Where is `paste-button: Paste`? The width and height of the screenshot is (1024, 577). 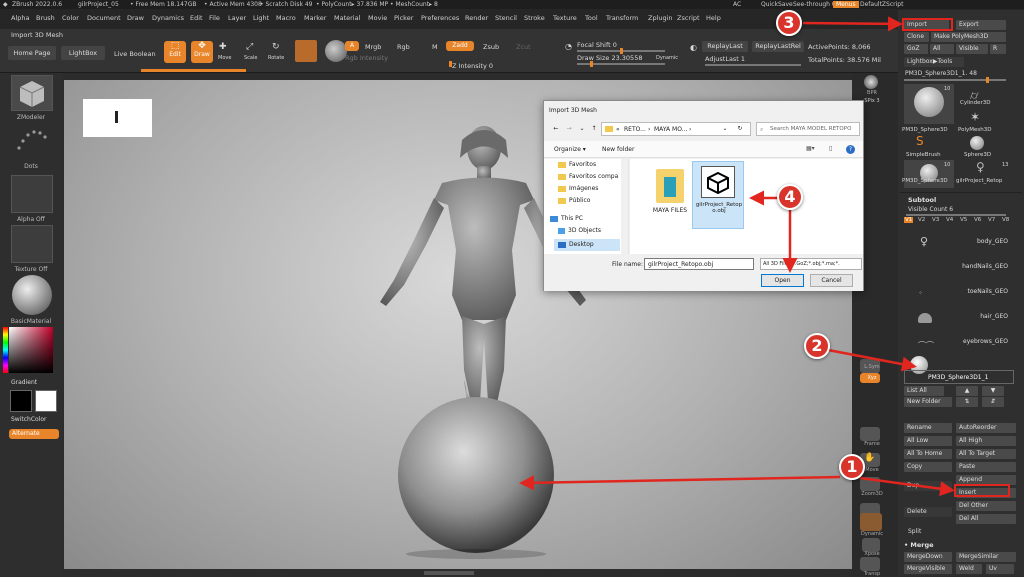
paste-button: Paste is located at coordinates (986, 467).